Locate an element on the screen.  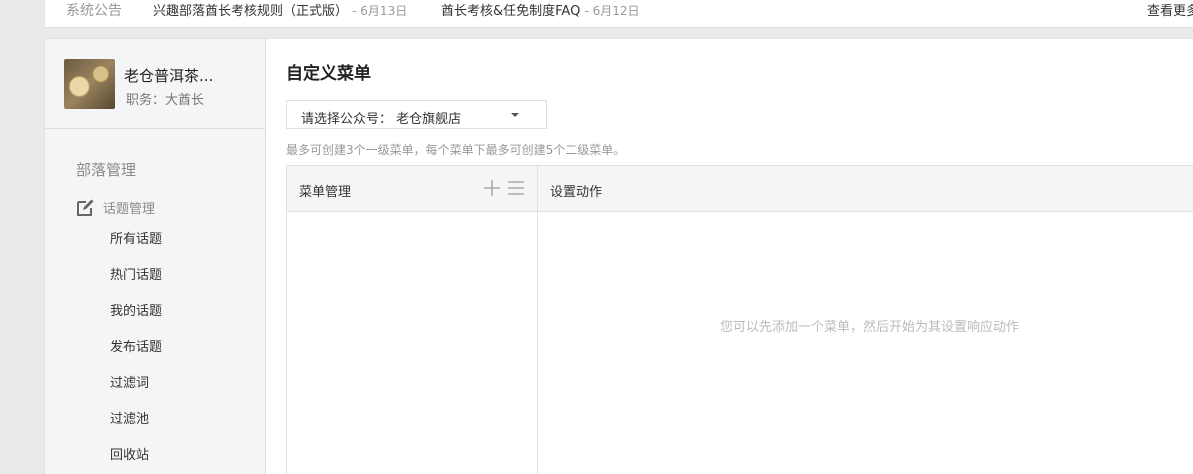
sidebar-item-filter-pool: 过滤池 is located at coordinates (136, 420).